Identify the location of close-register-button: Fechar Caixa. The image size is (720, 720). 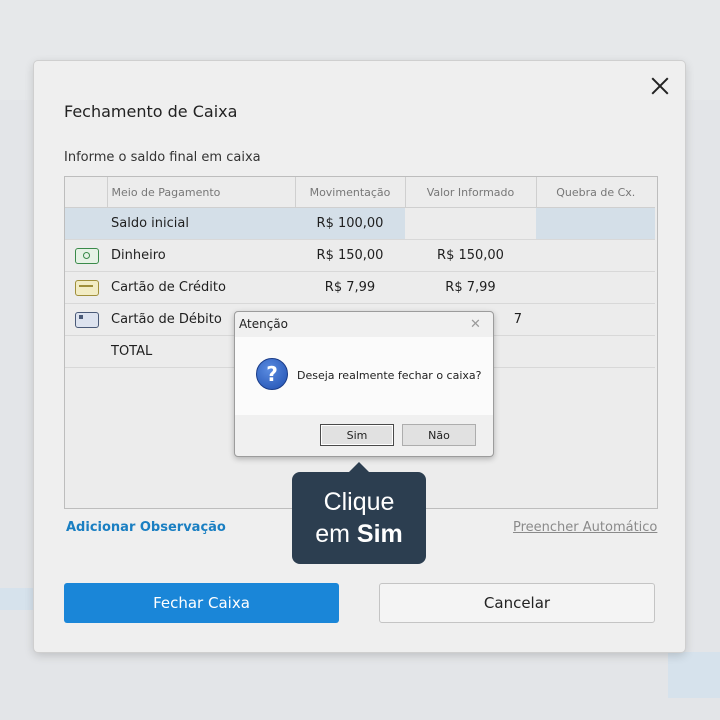
(201, 603).